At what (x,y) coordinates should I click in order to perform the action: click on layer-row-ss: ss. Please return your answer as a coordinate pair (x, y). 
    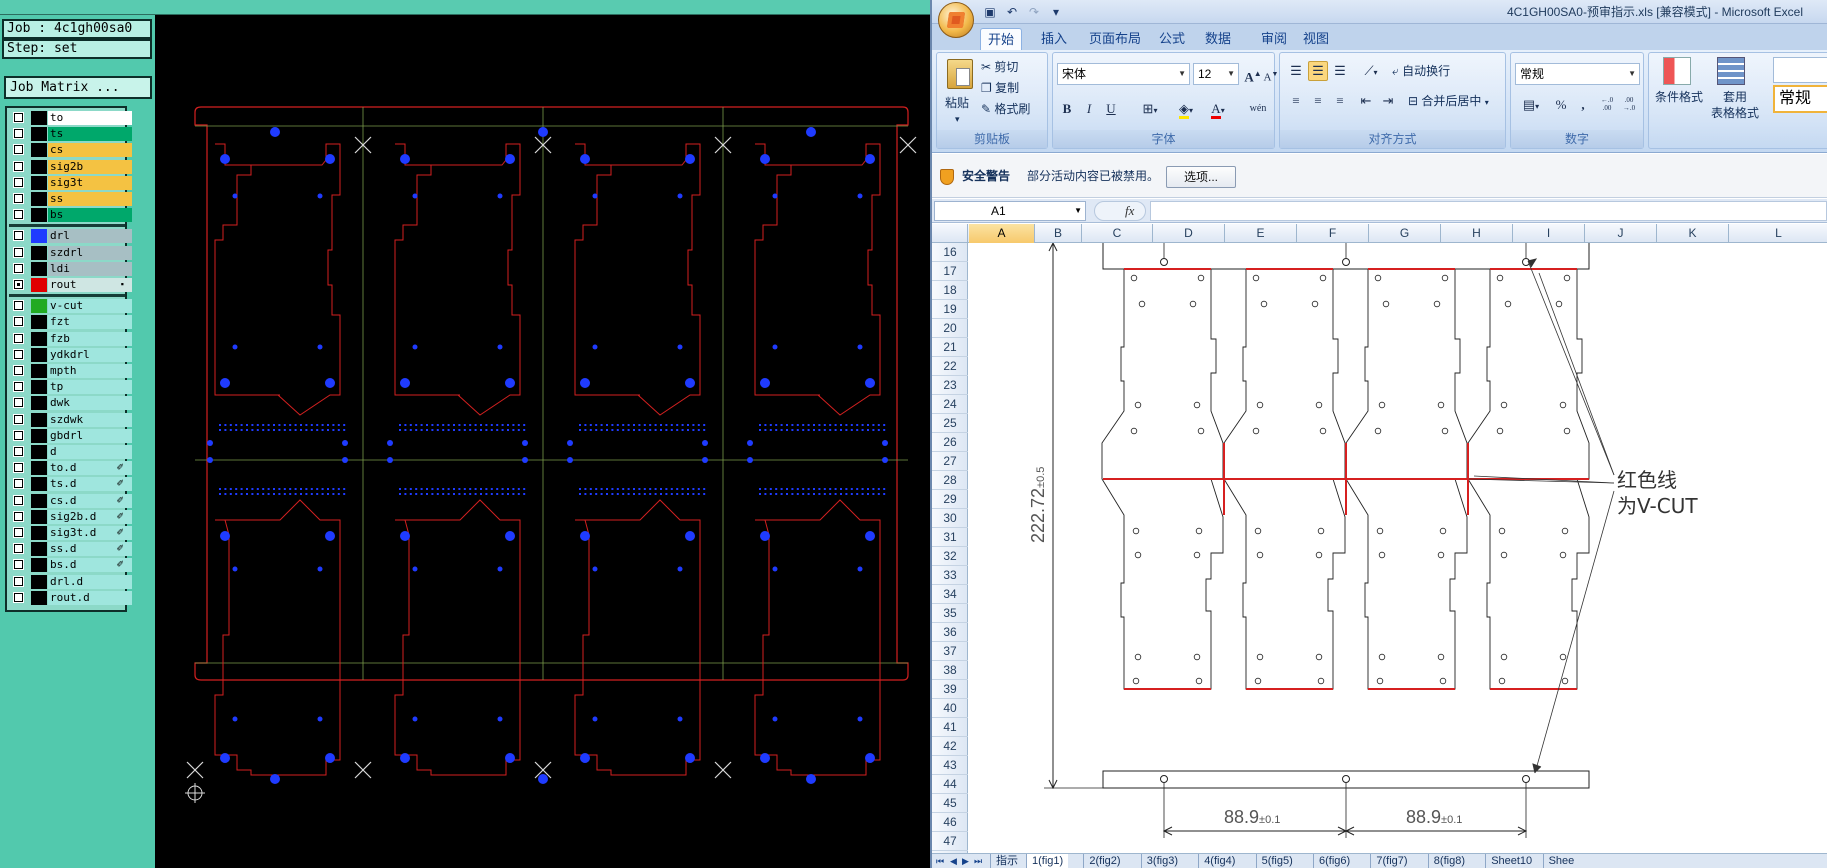
    Looking at the image, I should click on (70, 199).